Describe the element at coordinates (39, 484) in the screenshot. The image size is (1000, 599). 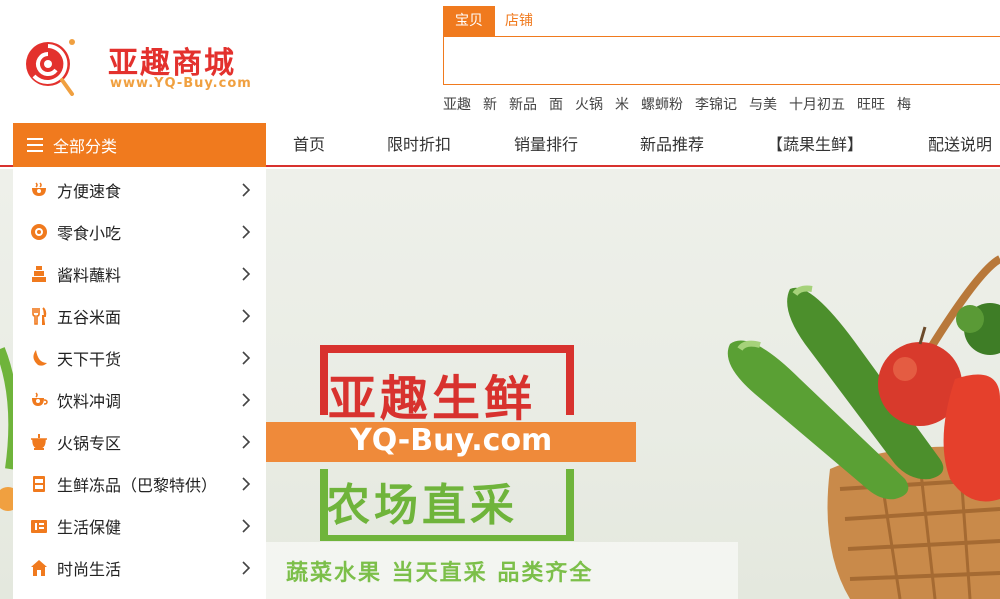
I see `fridge-icon` at that location.